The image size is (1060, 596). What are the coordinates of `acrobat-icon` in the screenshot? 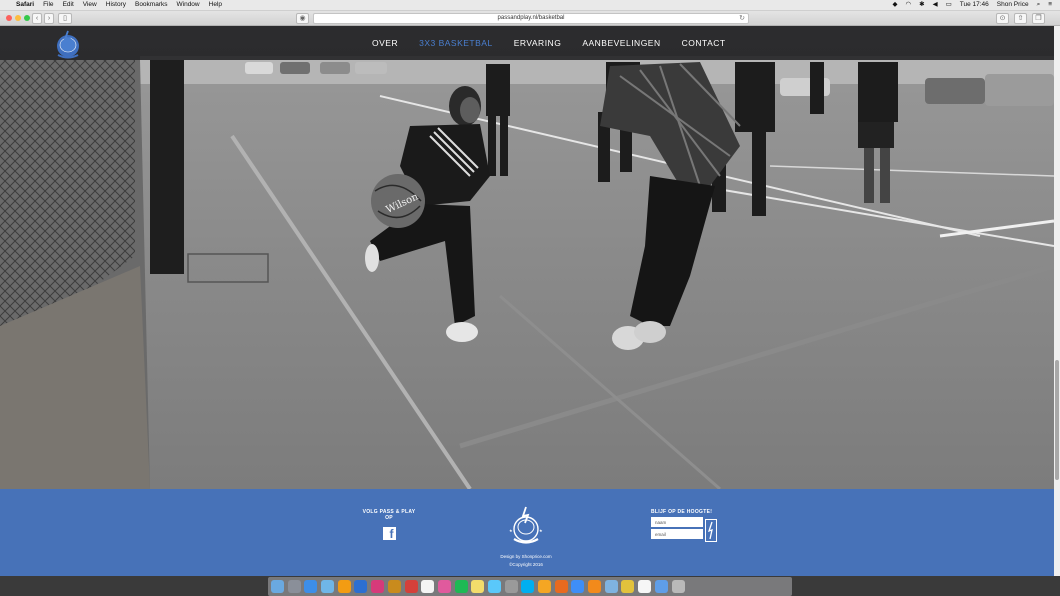 It's located at (411, 586).